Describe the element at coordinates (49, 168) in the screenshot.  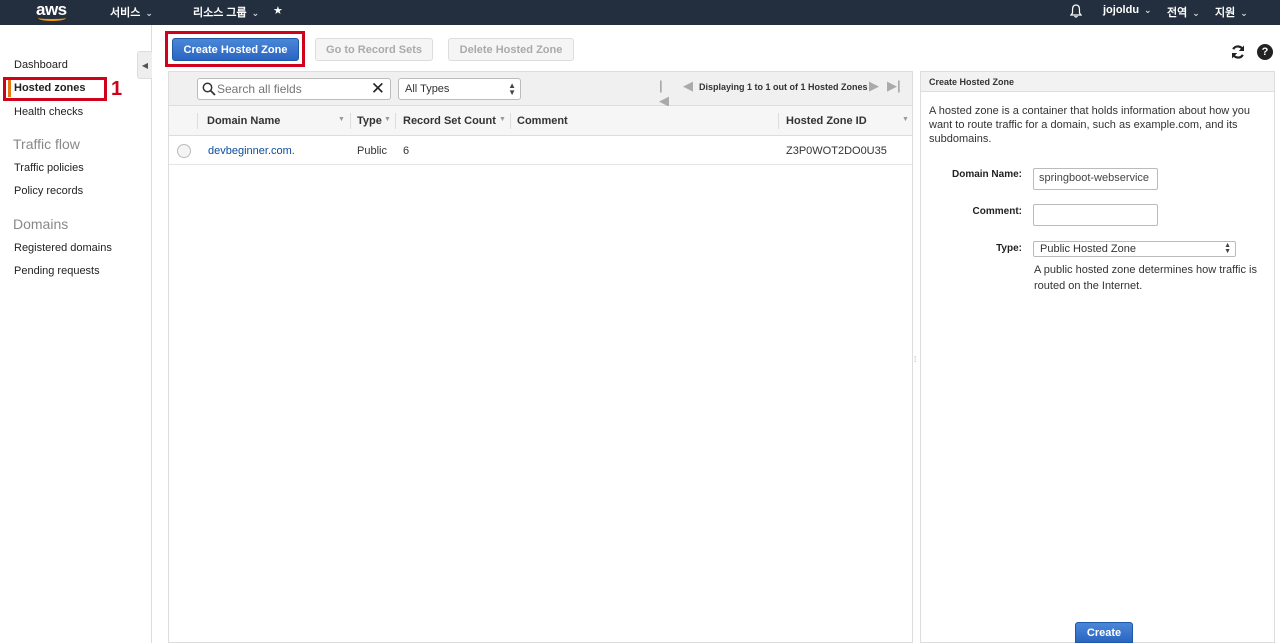
I see `sidebar-item-traffic-policies: Traffic policies` at that location.